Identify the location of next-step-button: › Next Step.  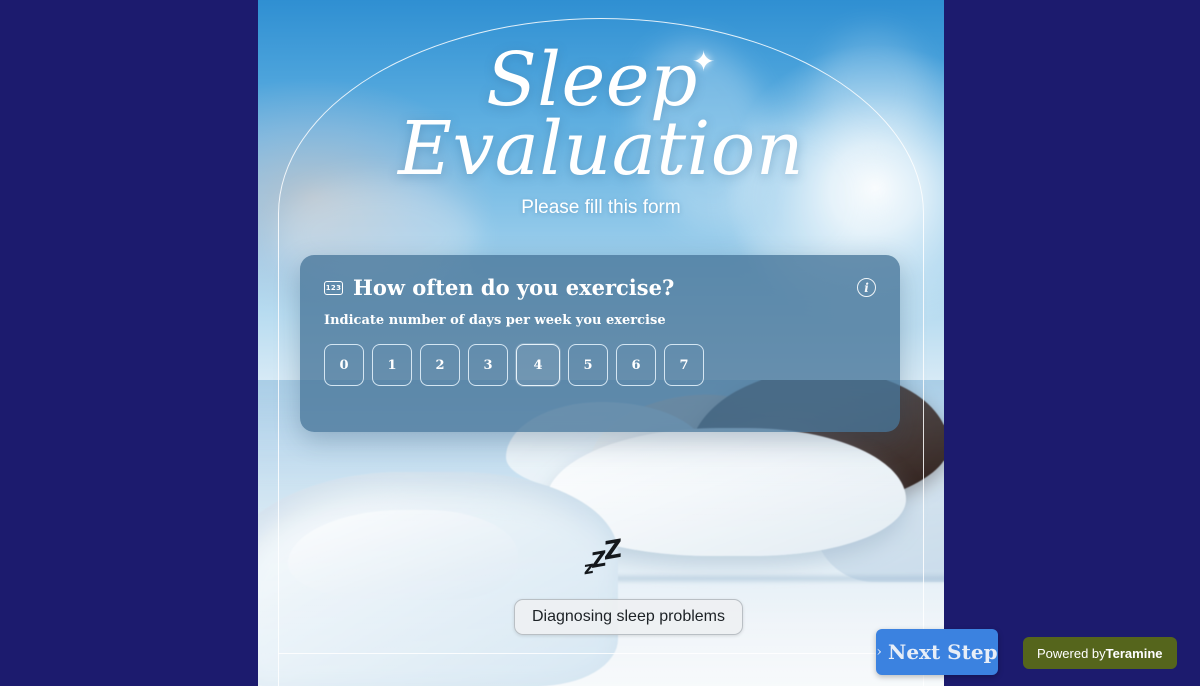
(937, 652).